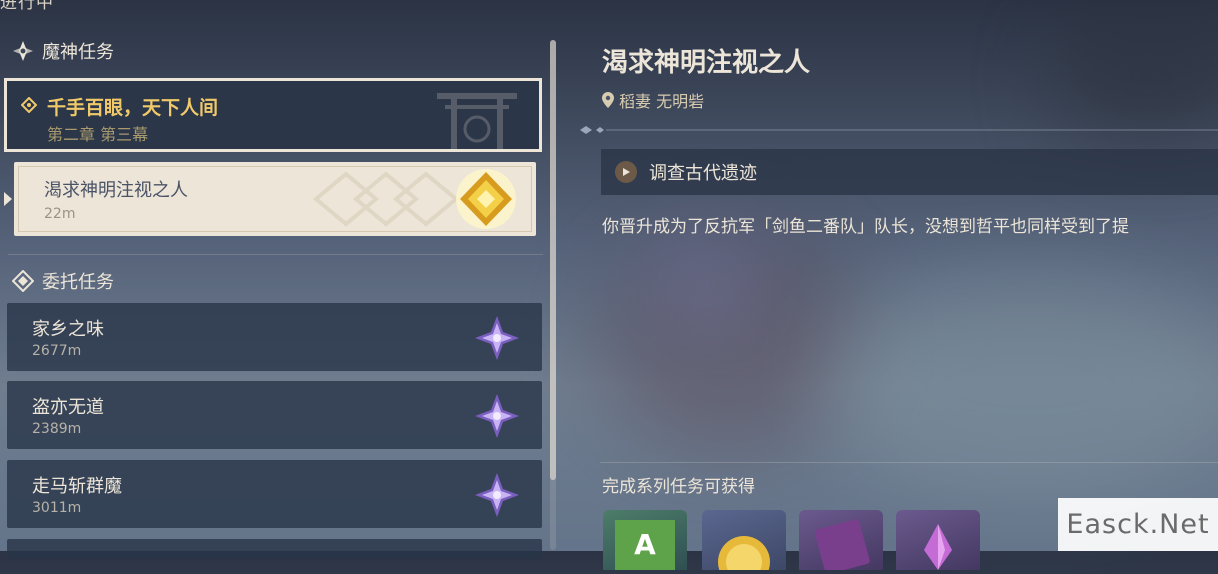  I want to click on main-quest-chapter: 第二章 第三幕, so click(98, 134).